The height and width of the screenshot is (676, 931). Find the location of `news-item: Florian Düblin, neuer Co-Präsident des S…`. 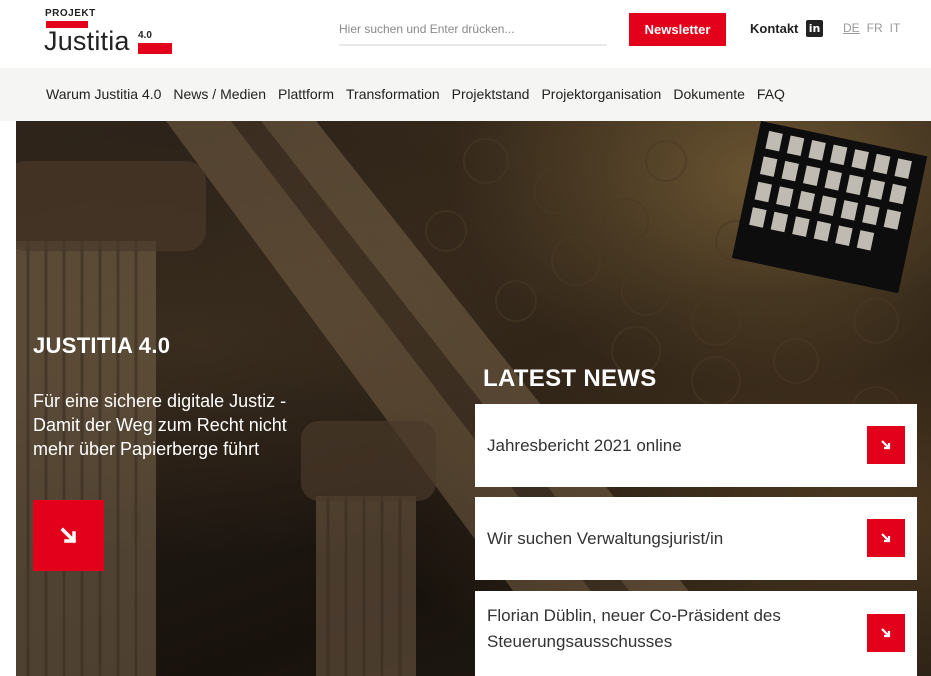

news-item: Florian Düblin, neuer Co-Präsident des S… is located at coordinates (696, 633).